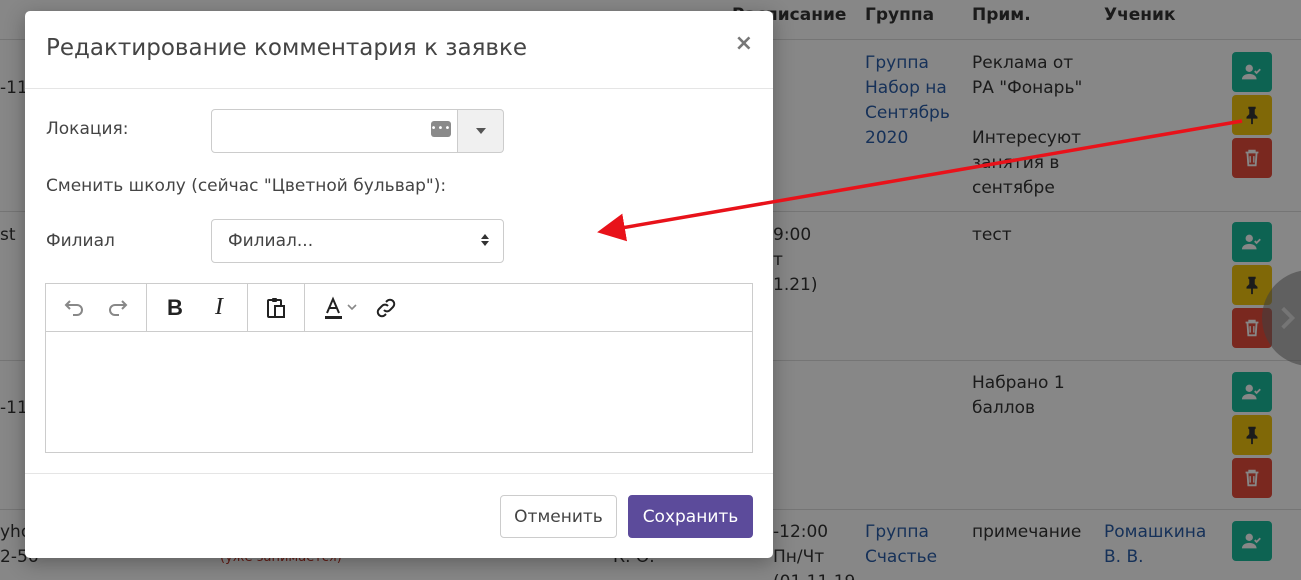 The width and height of the screenshot is (1301, 580). I want to click on editor-content-area, so click(399, 392).